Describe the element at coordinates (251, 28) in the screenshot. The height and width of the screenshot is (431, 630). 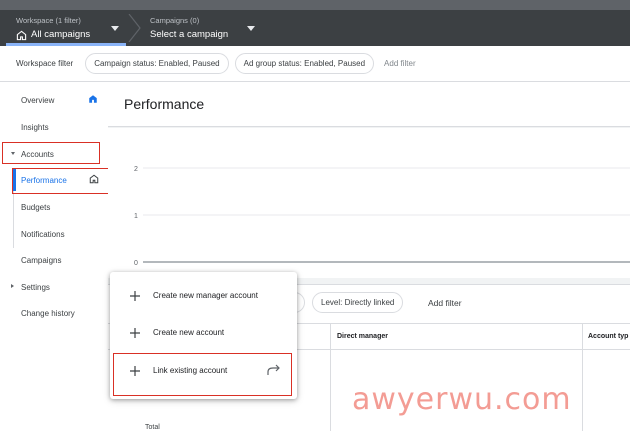
I see `campaign-dropdown-icon` at that location.